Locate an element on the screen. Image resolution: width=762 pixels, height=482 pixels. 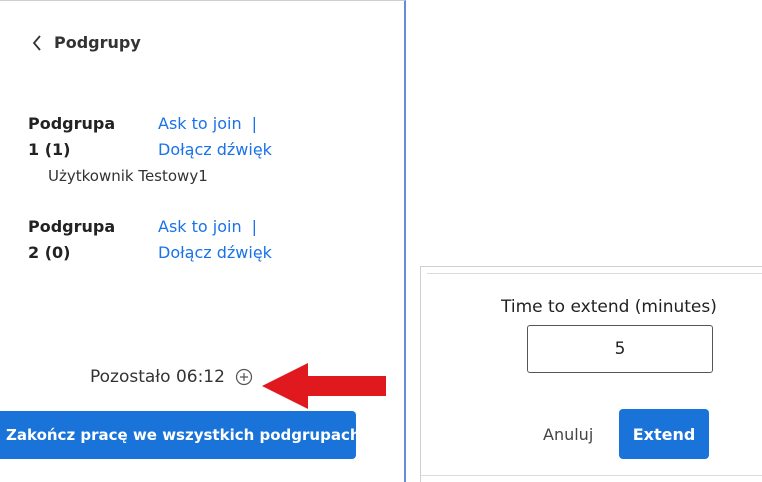
time-remaining-text: Pozostało 06:12 is located at coordinates (157, 377).